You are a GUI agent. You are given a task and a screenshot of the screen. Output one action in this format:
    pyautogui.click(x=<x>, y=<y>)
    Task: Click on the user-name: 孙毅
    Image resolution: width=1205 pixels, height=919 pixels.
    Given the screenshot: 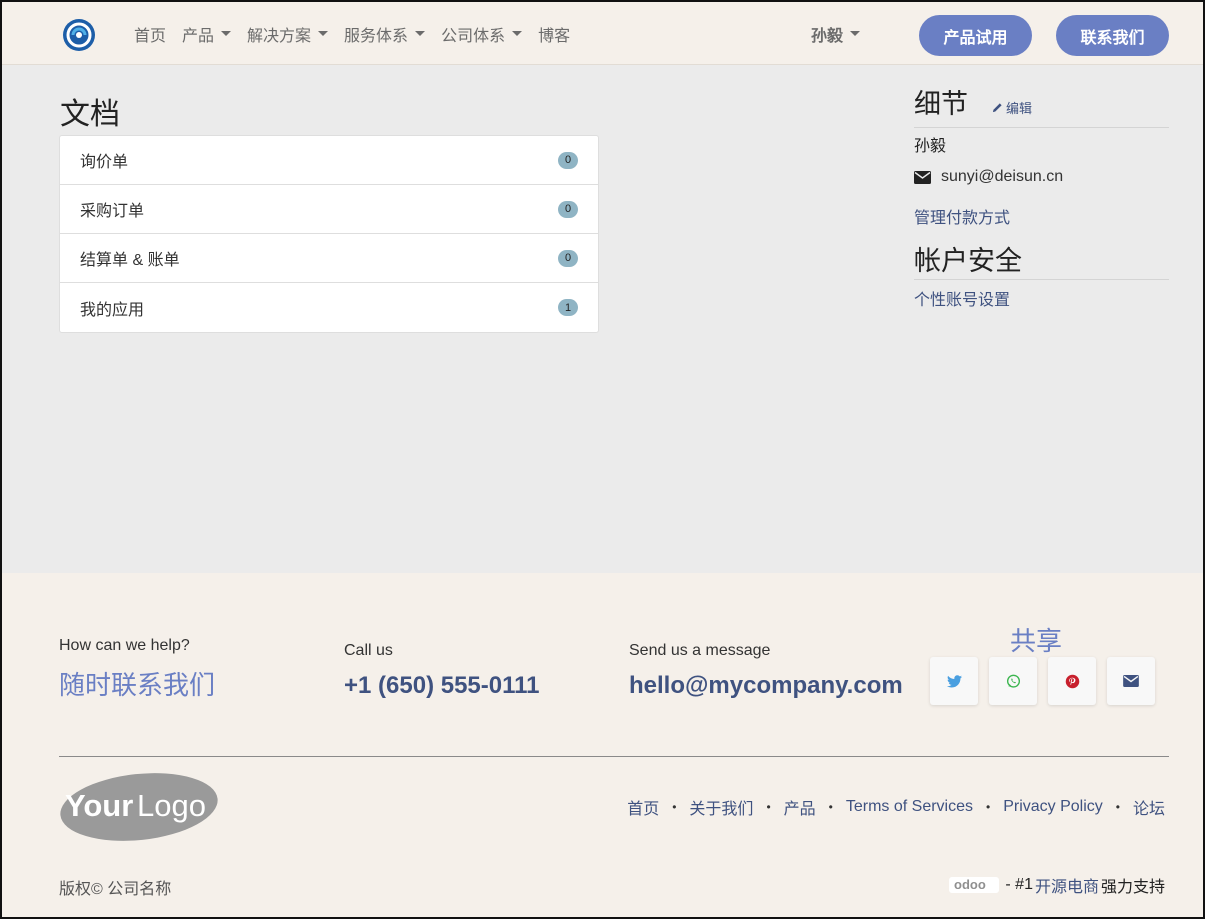 What is the action you would take?
    pyautogui.click(x=827, y=36)
    